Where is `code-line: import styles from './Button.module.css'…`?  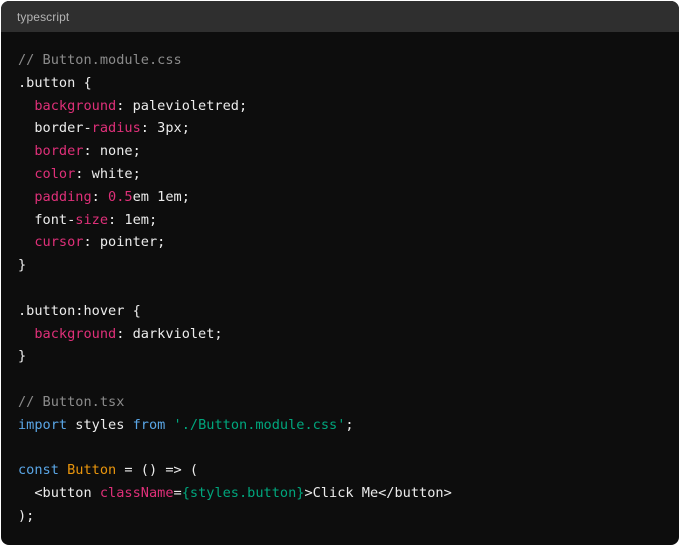 code-line: import styles from './Button.module.css'… is located at coordinates (348, 425).